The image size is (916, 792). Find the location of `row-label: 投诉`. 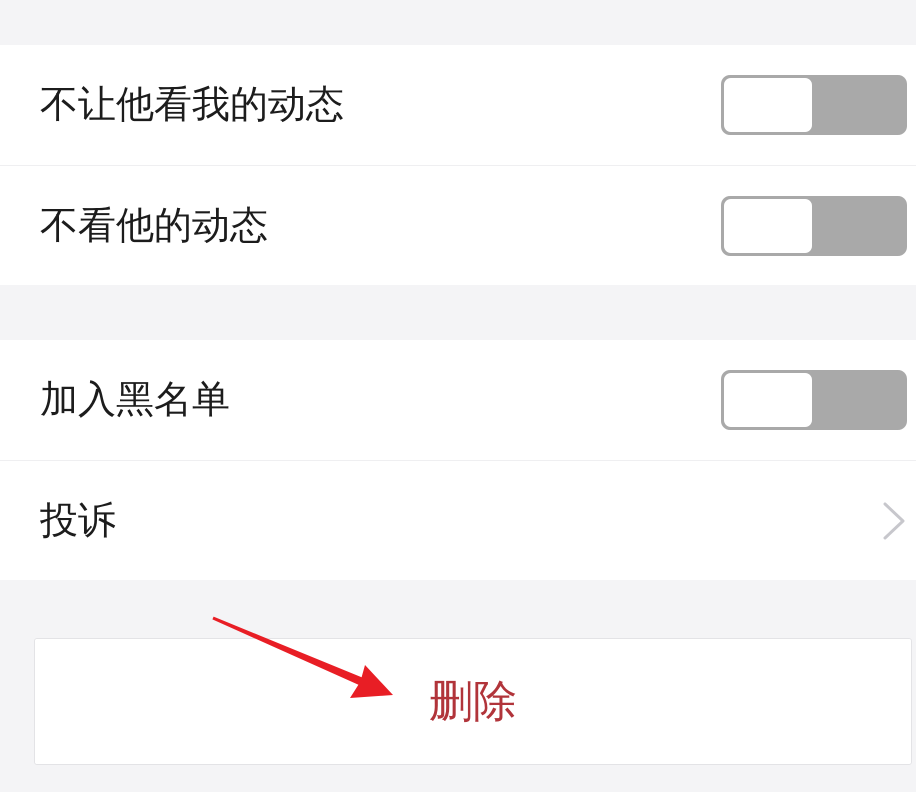

row-label: 投诉 is located at coordinates (78, 521).